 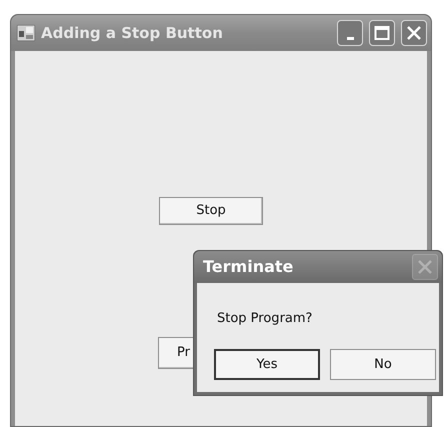 I want to click on dialog-button: No, so click(x=383, y=364).